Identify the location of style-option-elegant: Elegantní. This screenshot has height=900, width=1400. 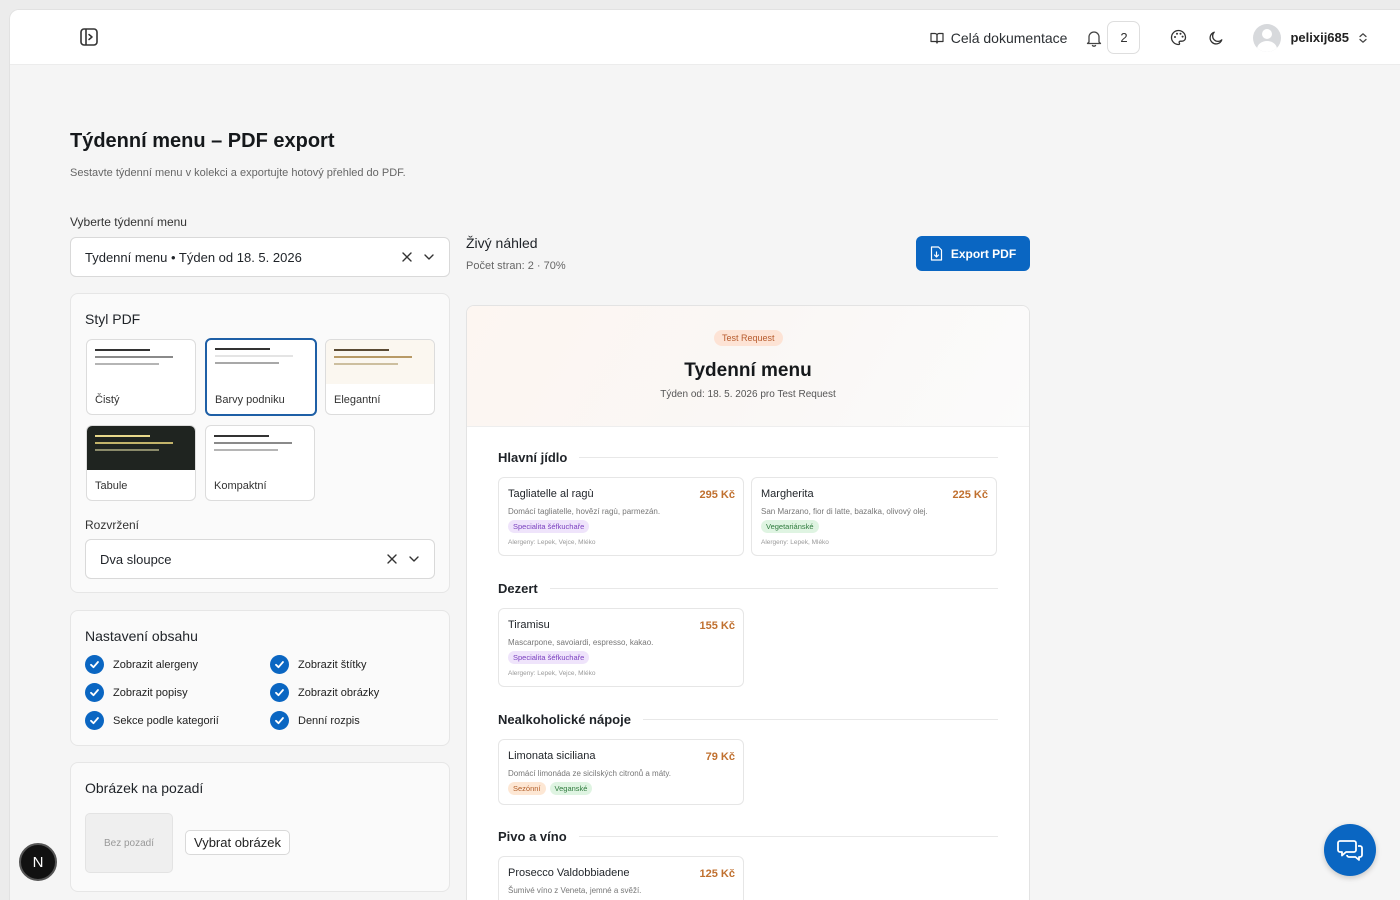
(380, 377).